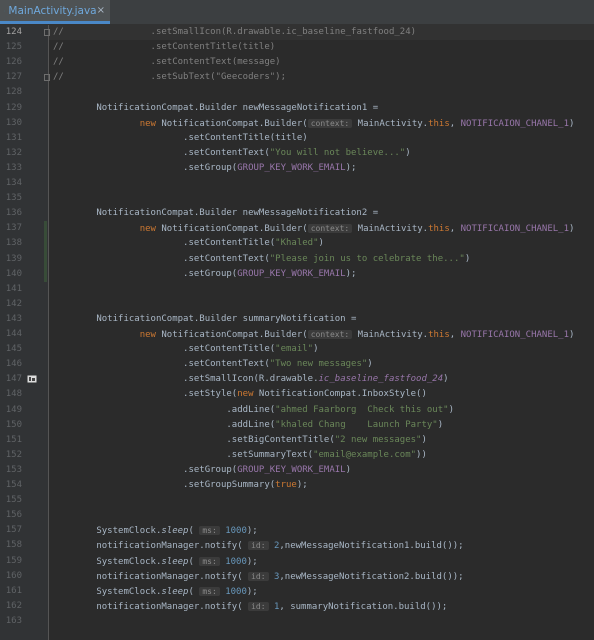 This screenshot has height=640, width=594. What do you see at coordinates (183, 454) in the screenshot?
I see `code-token: .setSummaryText(` at bounding box center [183, 454].